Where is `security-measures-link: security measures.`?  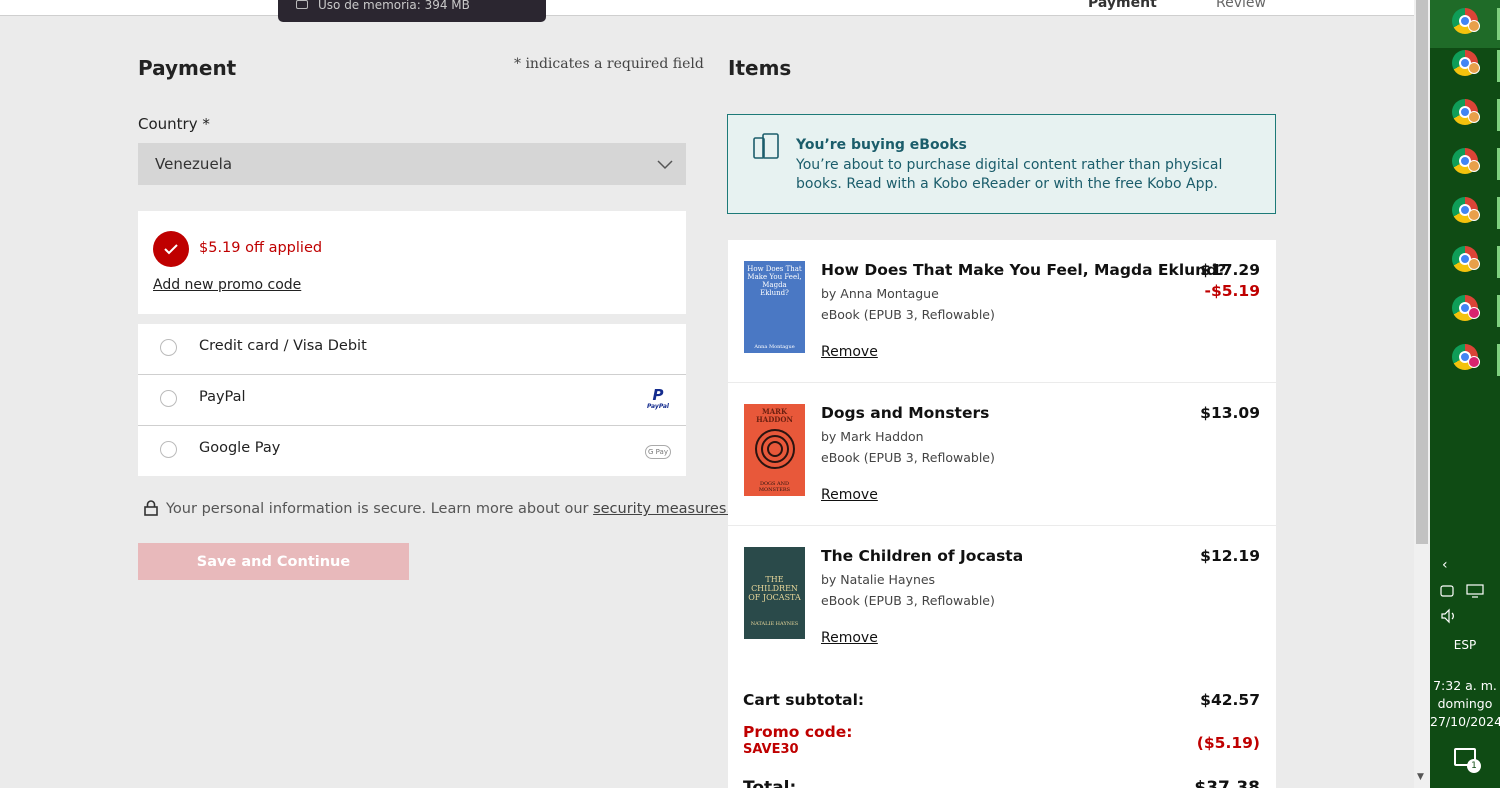
security-measures-link: security measures. is located at coordinates (662, 509).